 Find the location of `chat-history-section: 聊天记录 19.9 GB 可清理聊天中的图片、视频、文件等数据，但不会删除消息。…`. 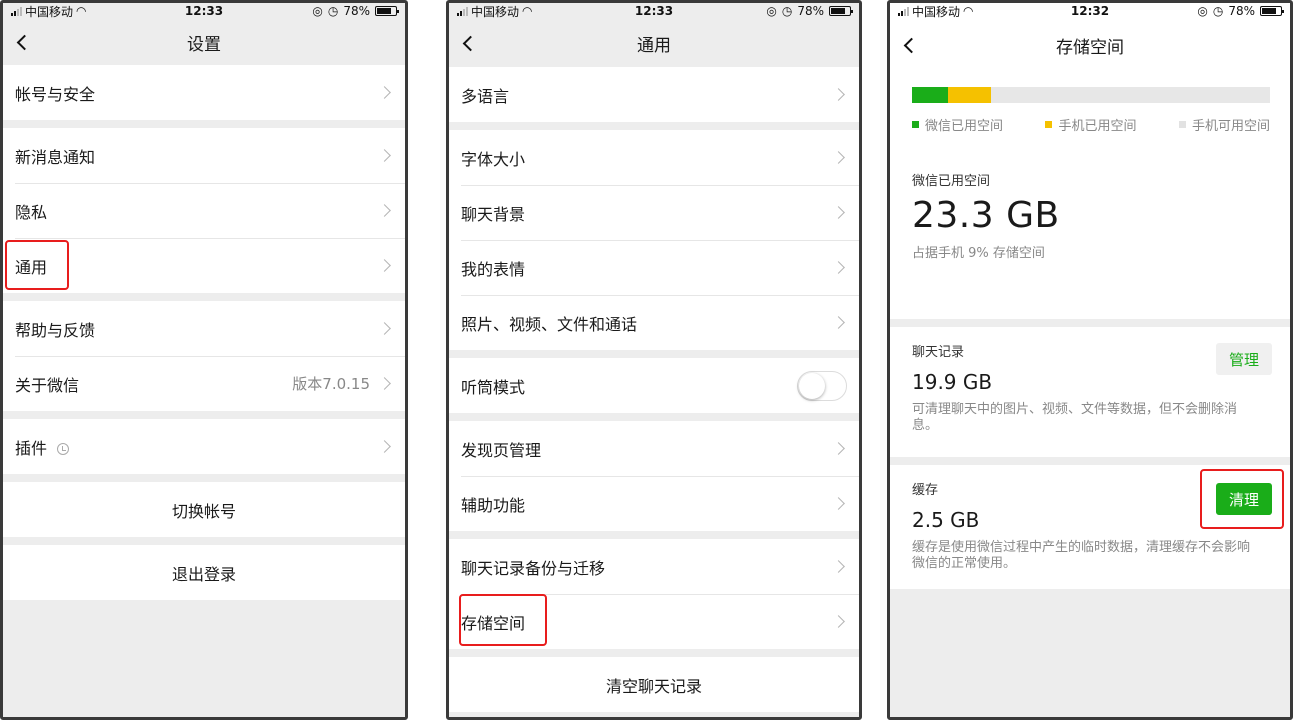

chat-history-section: 聊天记录 19.9 GB 可清理聊天中的图片、视频、文件等数据，但不会删除消息。… is located at coordinates (1090, 392).